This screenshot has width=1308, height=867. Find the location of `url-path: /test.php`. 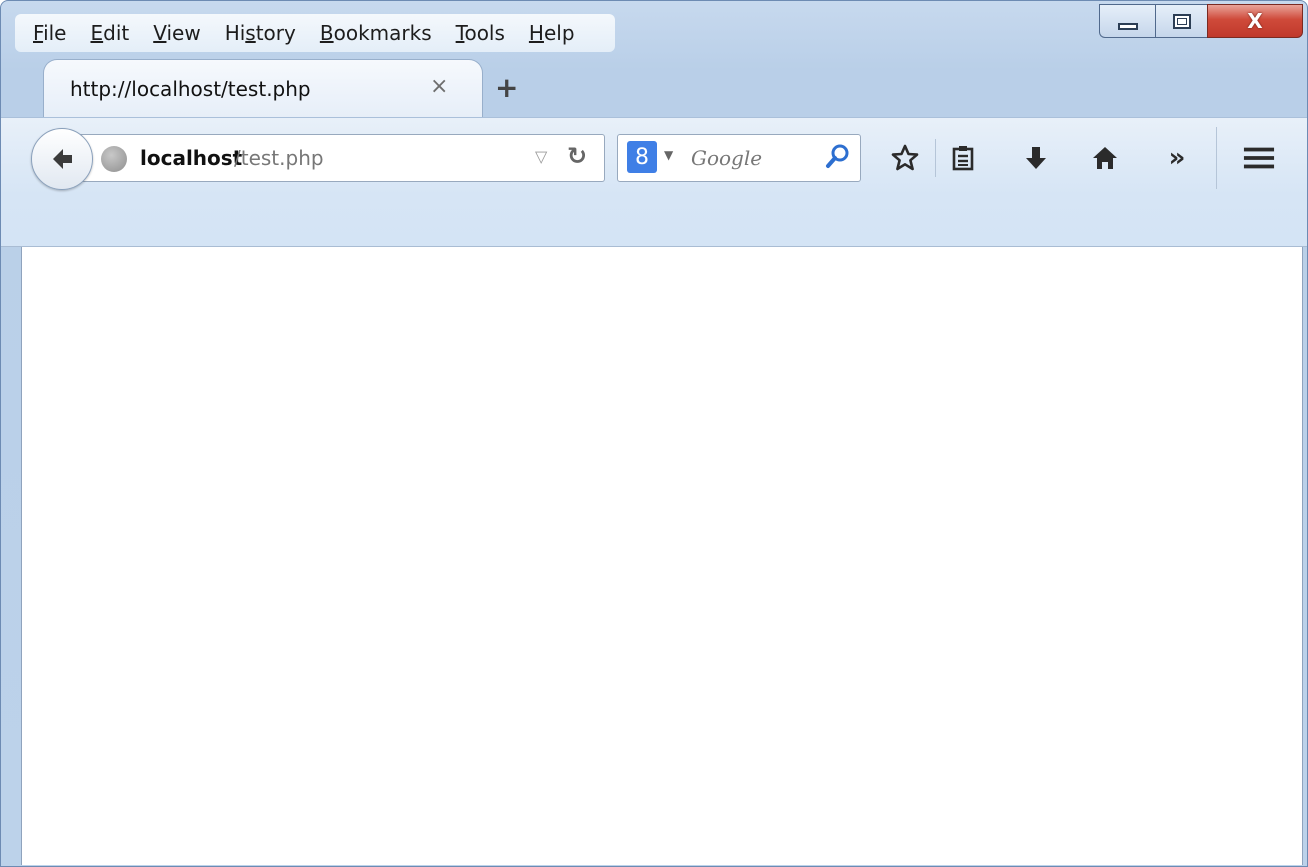

url-path: /test.php is located at coordinates (279, 158).